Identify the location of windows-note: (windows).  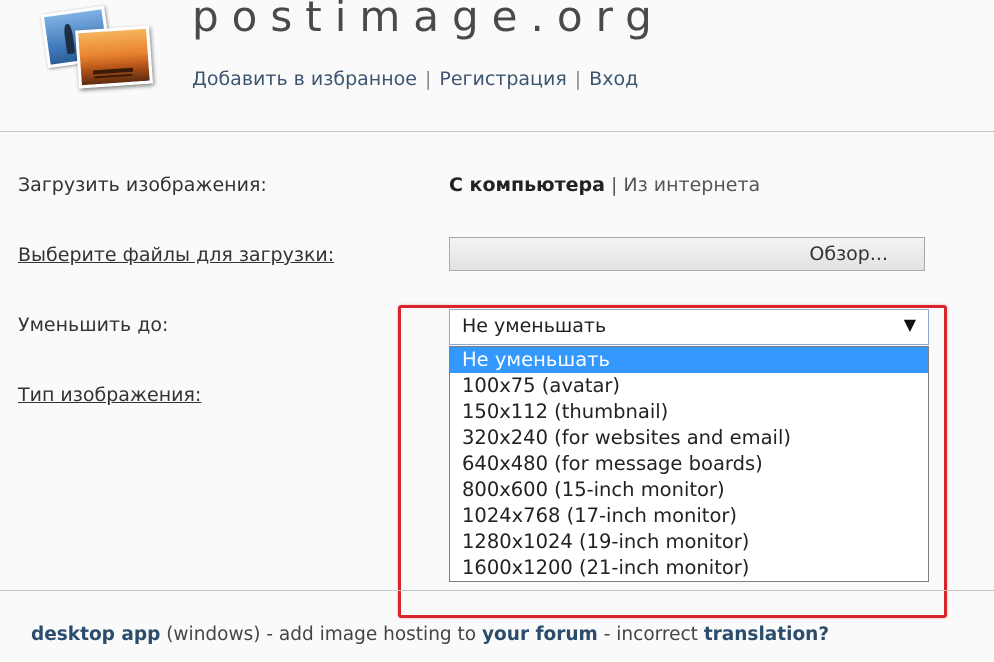
(213, 634).